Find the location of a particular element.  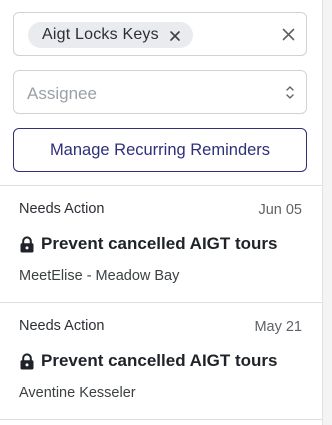

manage-recurring-reminders-button: Manage Recurring Reminders is located at coordinates (160, 150).